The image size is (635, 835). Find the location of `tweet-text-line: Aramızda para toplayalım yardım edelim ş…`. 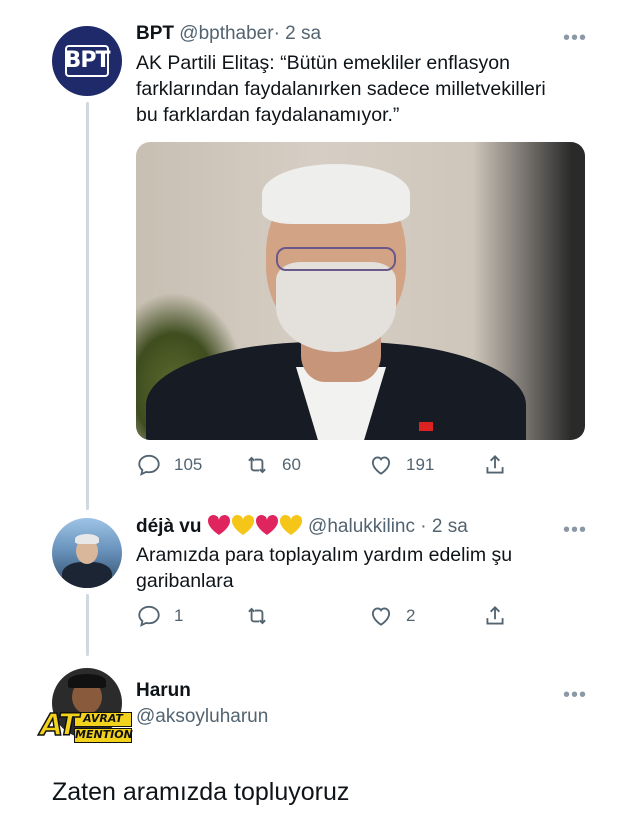

tweet-text-line: Aramızda para toplayalım yardım edelim ş… is located at coordinates (324, 555).